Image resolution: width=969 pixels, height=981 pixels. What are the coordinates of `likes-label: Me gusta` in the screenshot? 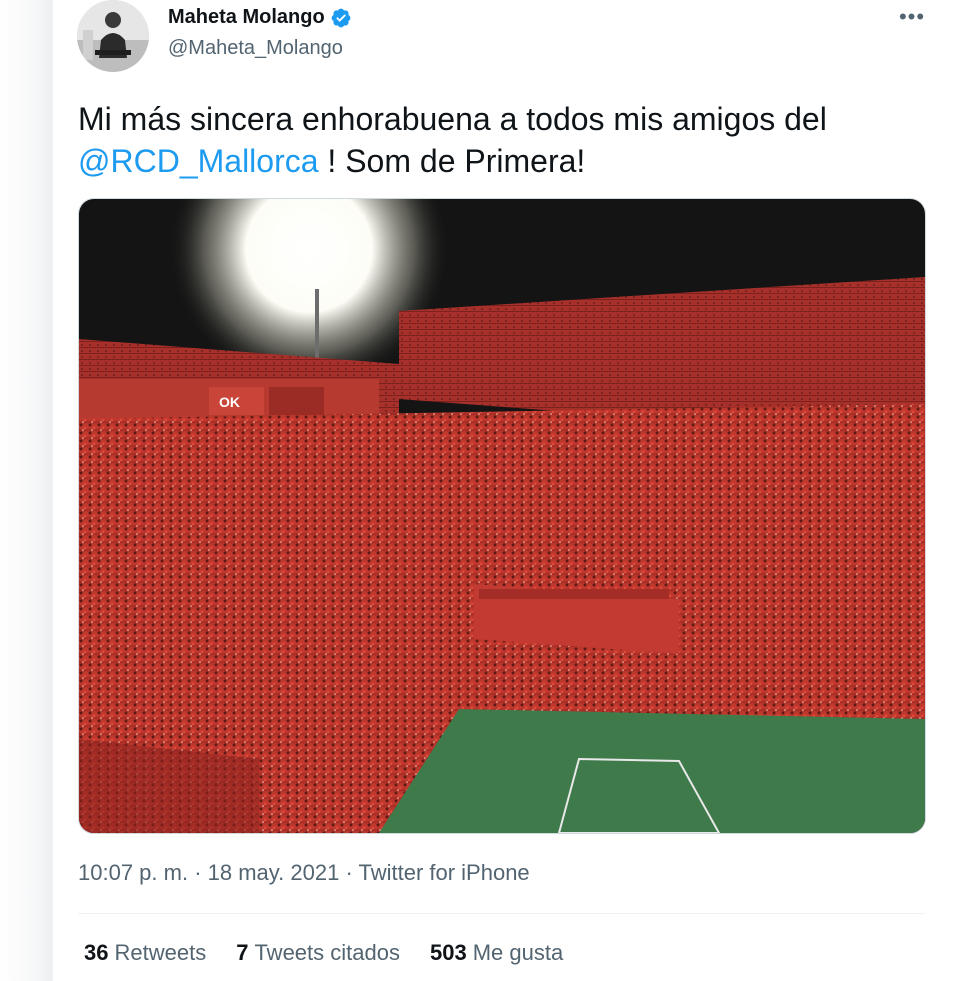 It's located at (518, 952).